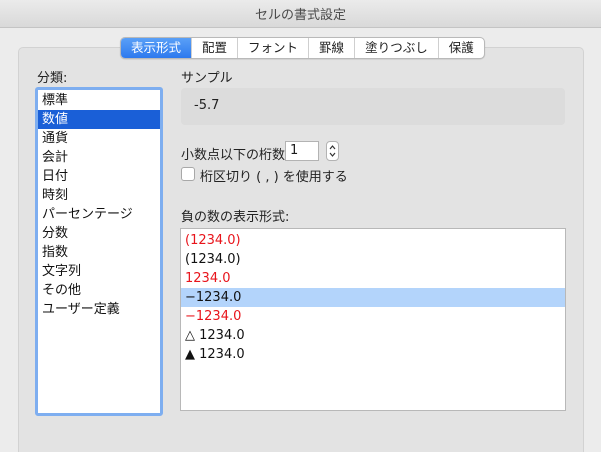 The height and width of the screenshot is (452, 601). Describe the element at coordinates (99, 119) in the screenshot. I see `category-item-number: 数値` at that location.